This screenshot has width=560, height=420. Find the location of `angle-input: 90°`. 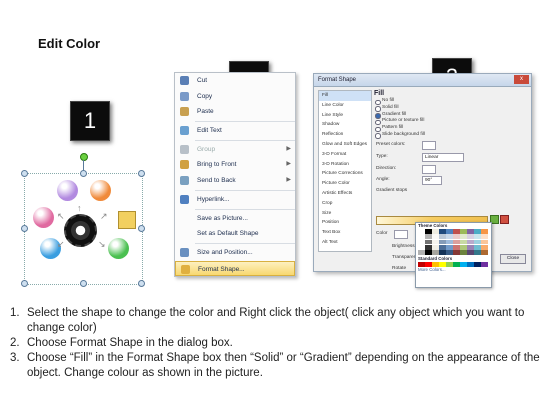

angle-input: 90° is located at coordinates (432, 180).